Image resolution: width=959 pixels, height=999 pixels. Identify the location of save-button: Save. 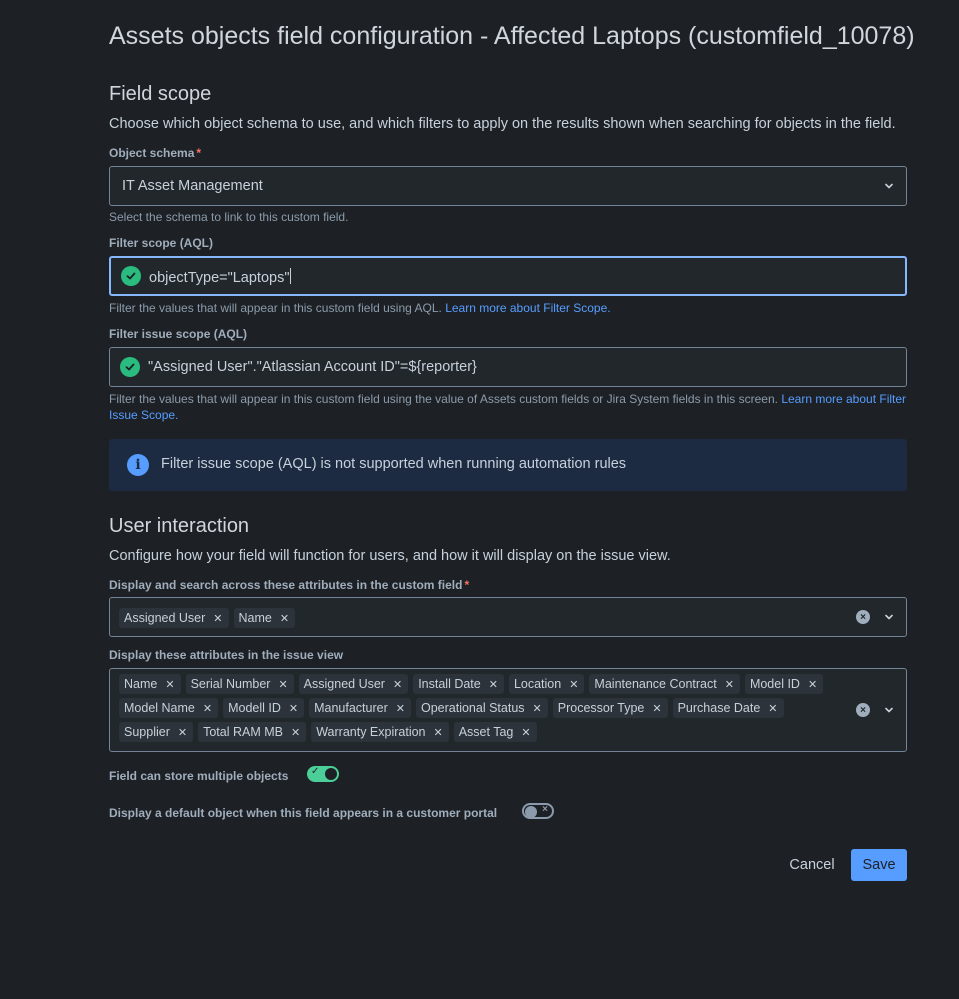
(879, 865).